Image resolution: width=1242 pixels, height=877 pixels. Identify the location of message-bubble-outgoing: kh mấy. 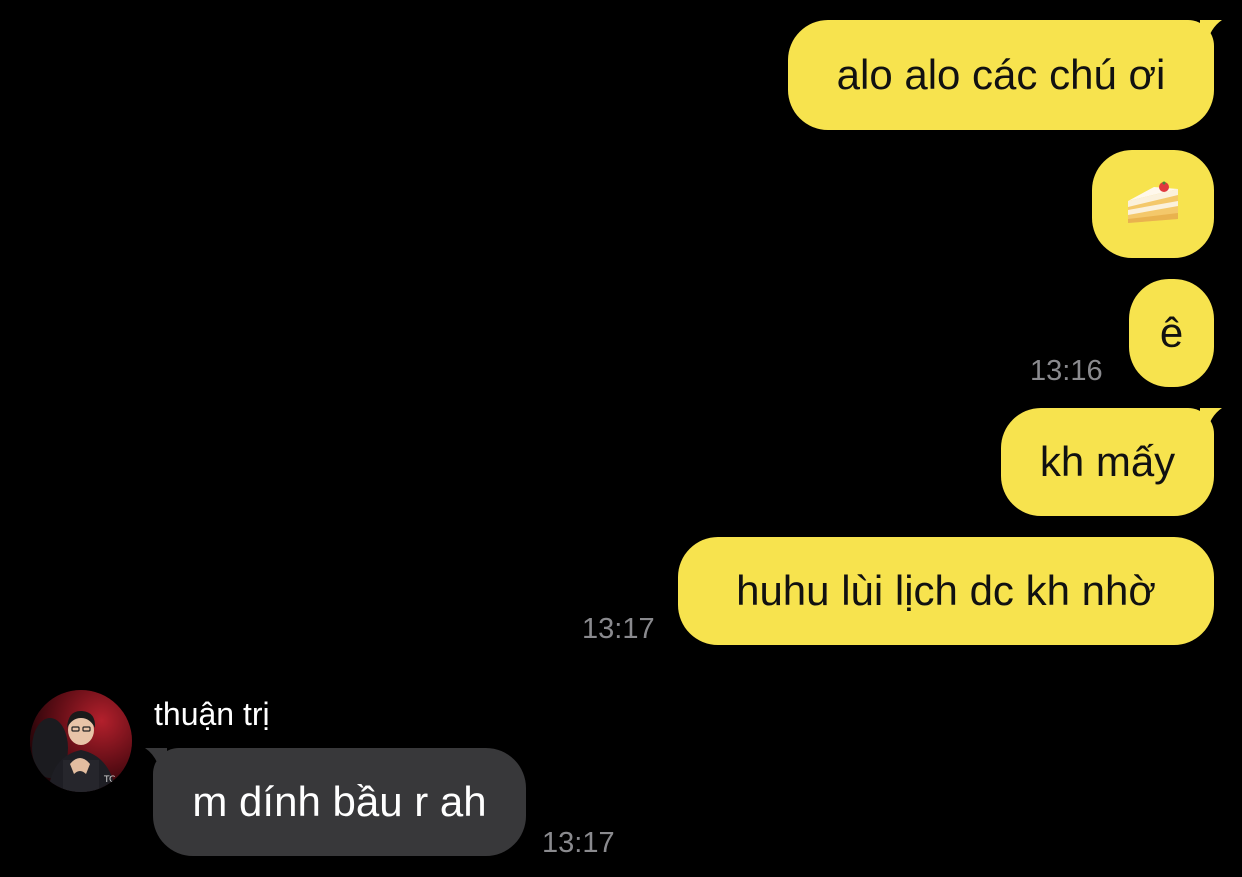
(1107, 462).